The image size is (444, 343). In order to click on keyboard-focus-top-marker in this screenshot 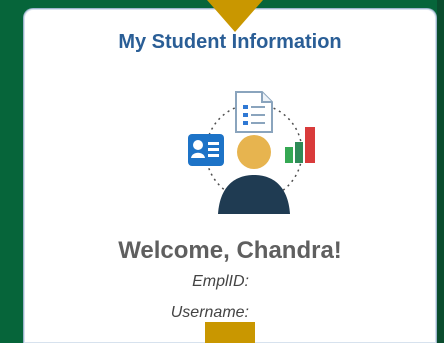, I will do `click(235, 16)`.